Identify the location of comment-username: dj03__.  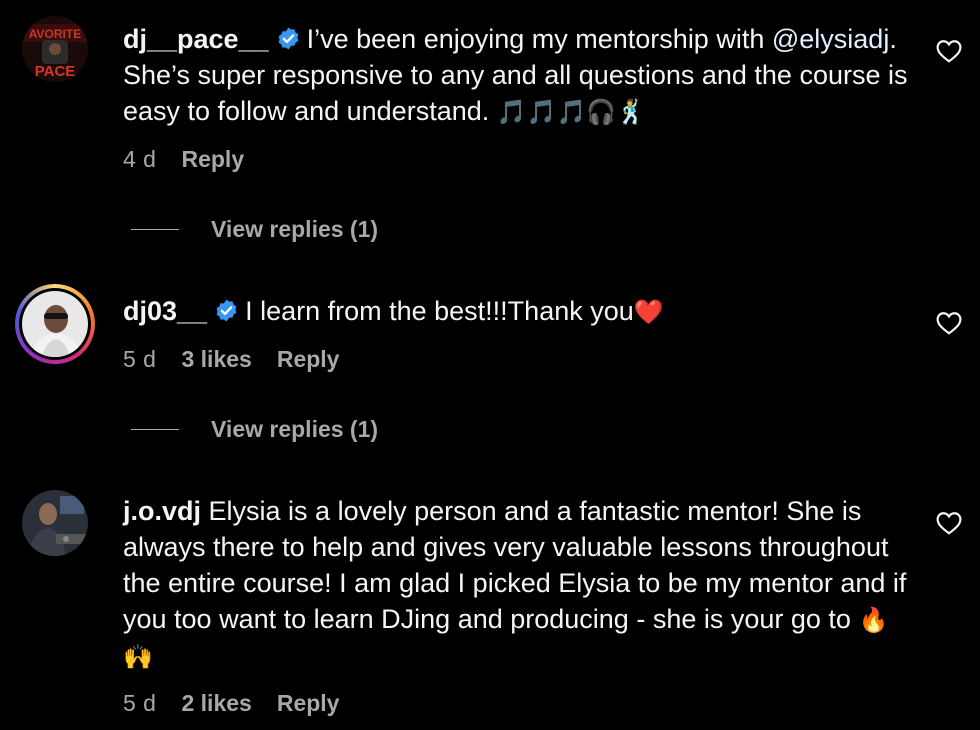
(165, 311).